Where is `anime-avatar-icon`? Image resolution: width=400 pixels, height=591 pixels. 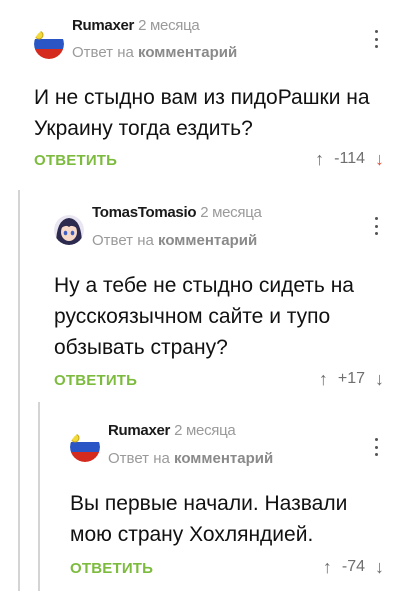
anime-avatar-icon is located at coordinates (69, 230).